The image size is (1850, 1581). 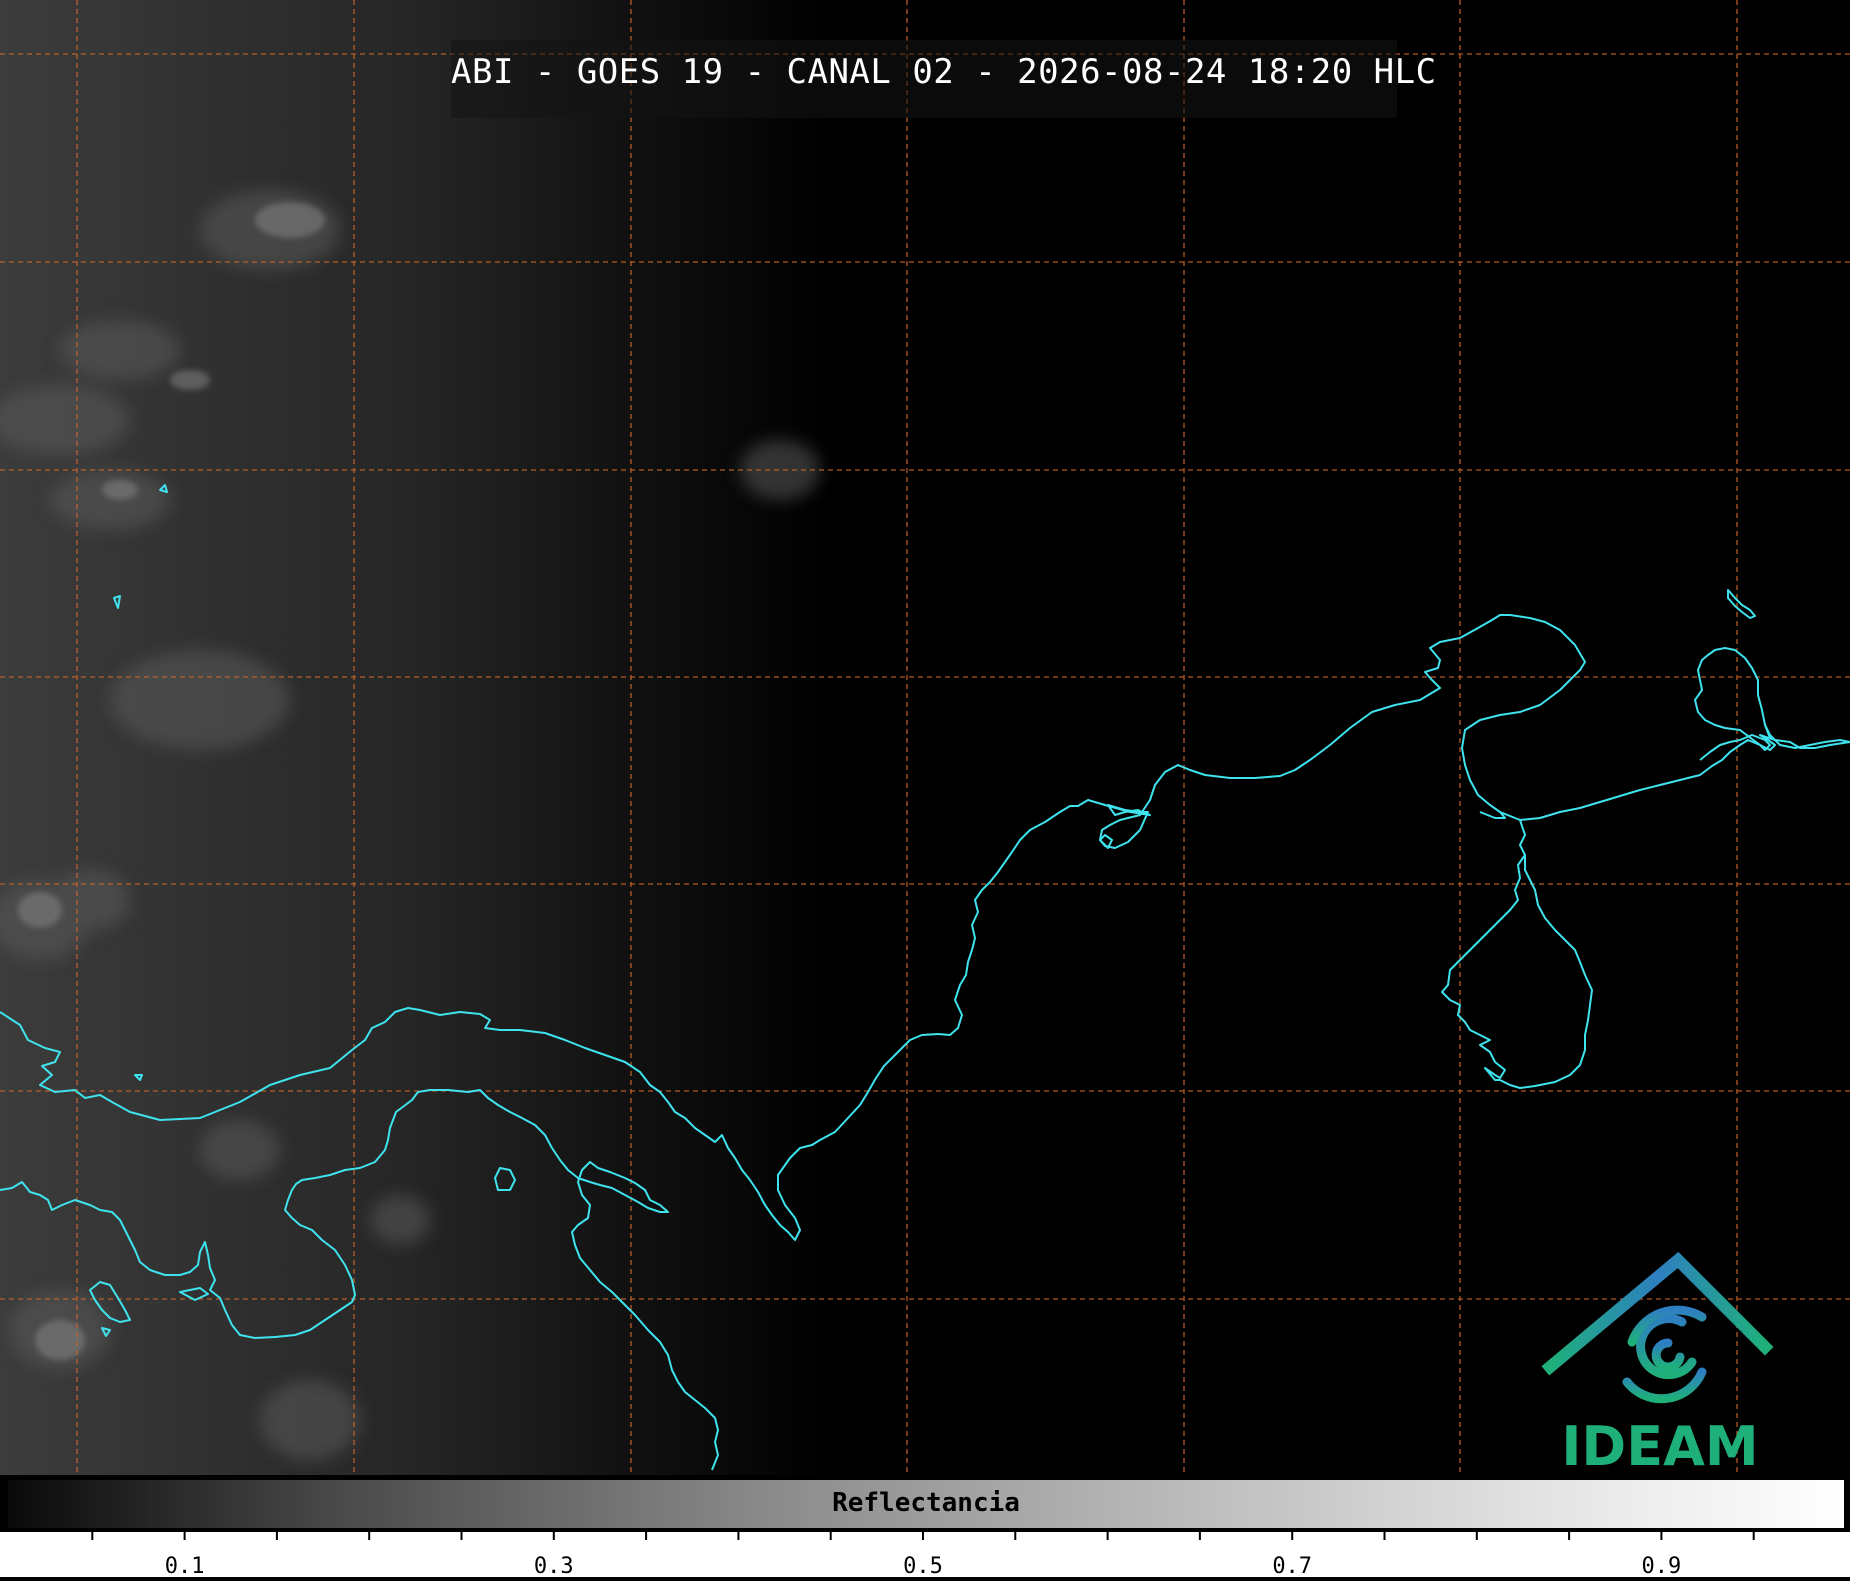 What do you see at coordinates (1660, 1446) in the screenshot?
I see `ideam-logo-text: IDEAM` at bounding box center [1660, 1446].